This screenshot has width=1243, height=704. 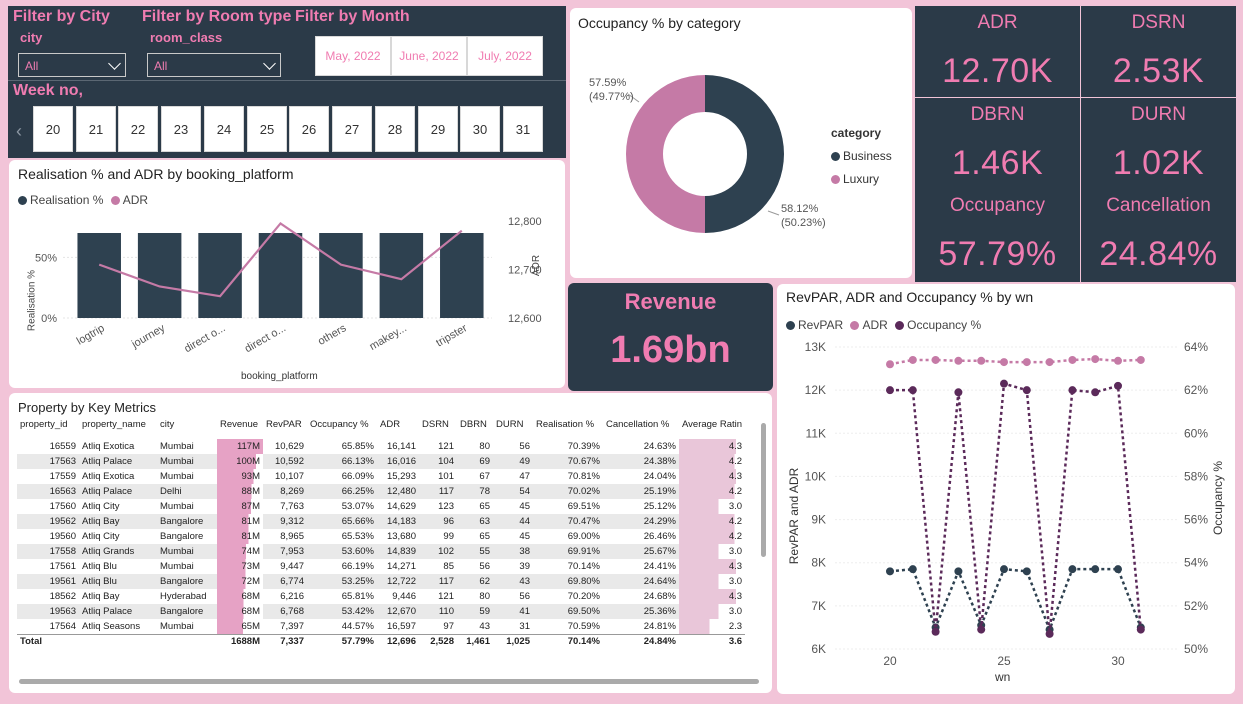 What do you see at coordinates (101, 506) in the screenshot?
I see `table-cell: Atliq City` at bounding box center [101, 506].